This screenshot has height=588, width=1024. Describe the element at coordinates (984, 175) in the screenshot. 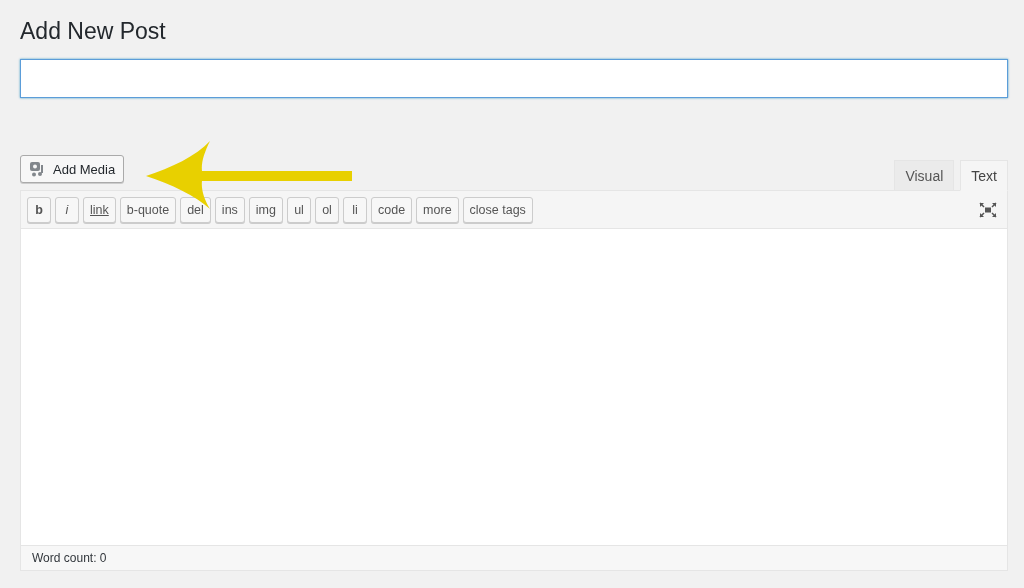

I see `editor-tab: Text` at that location.